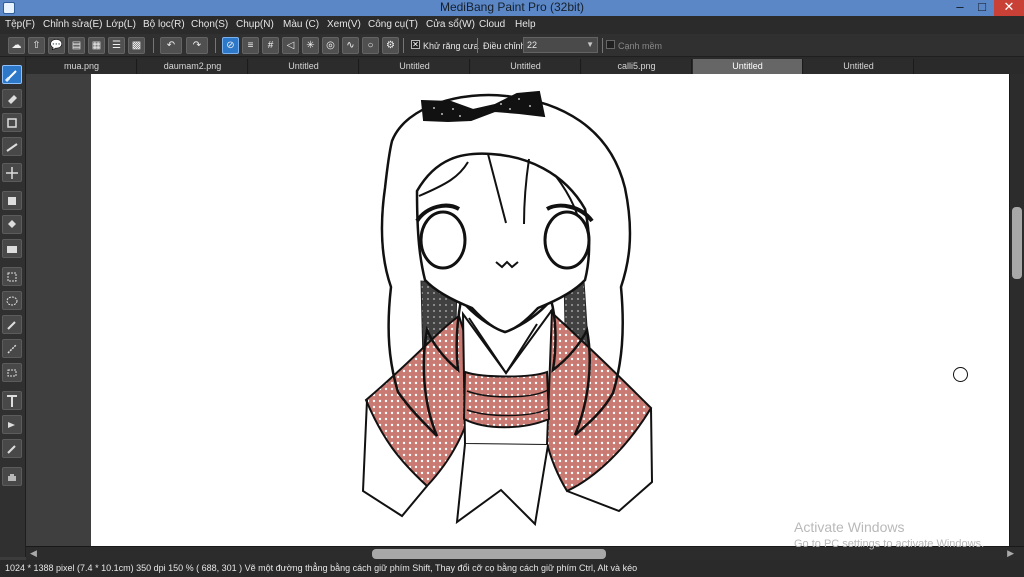 The width and height of the screenshot is (1024, 577). I want to click on chevron-right-icon: ▶, so click(1010, 553).